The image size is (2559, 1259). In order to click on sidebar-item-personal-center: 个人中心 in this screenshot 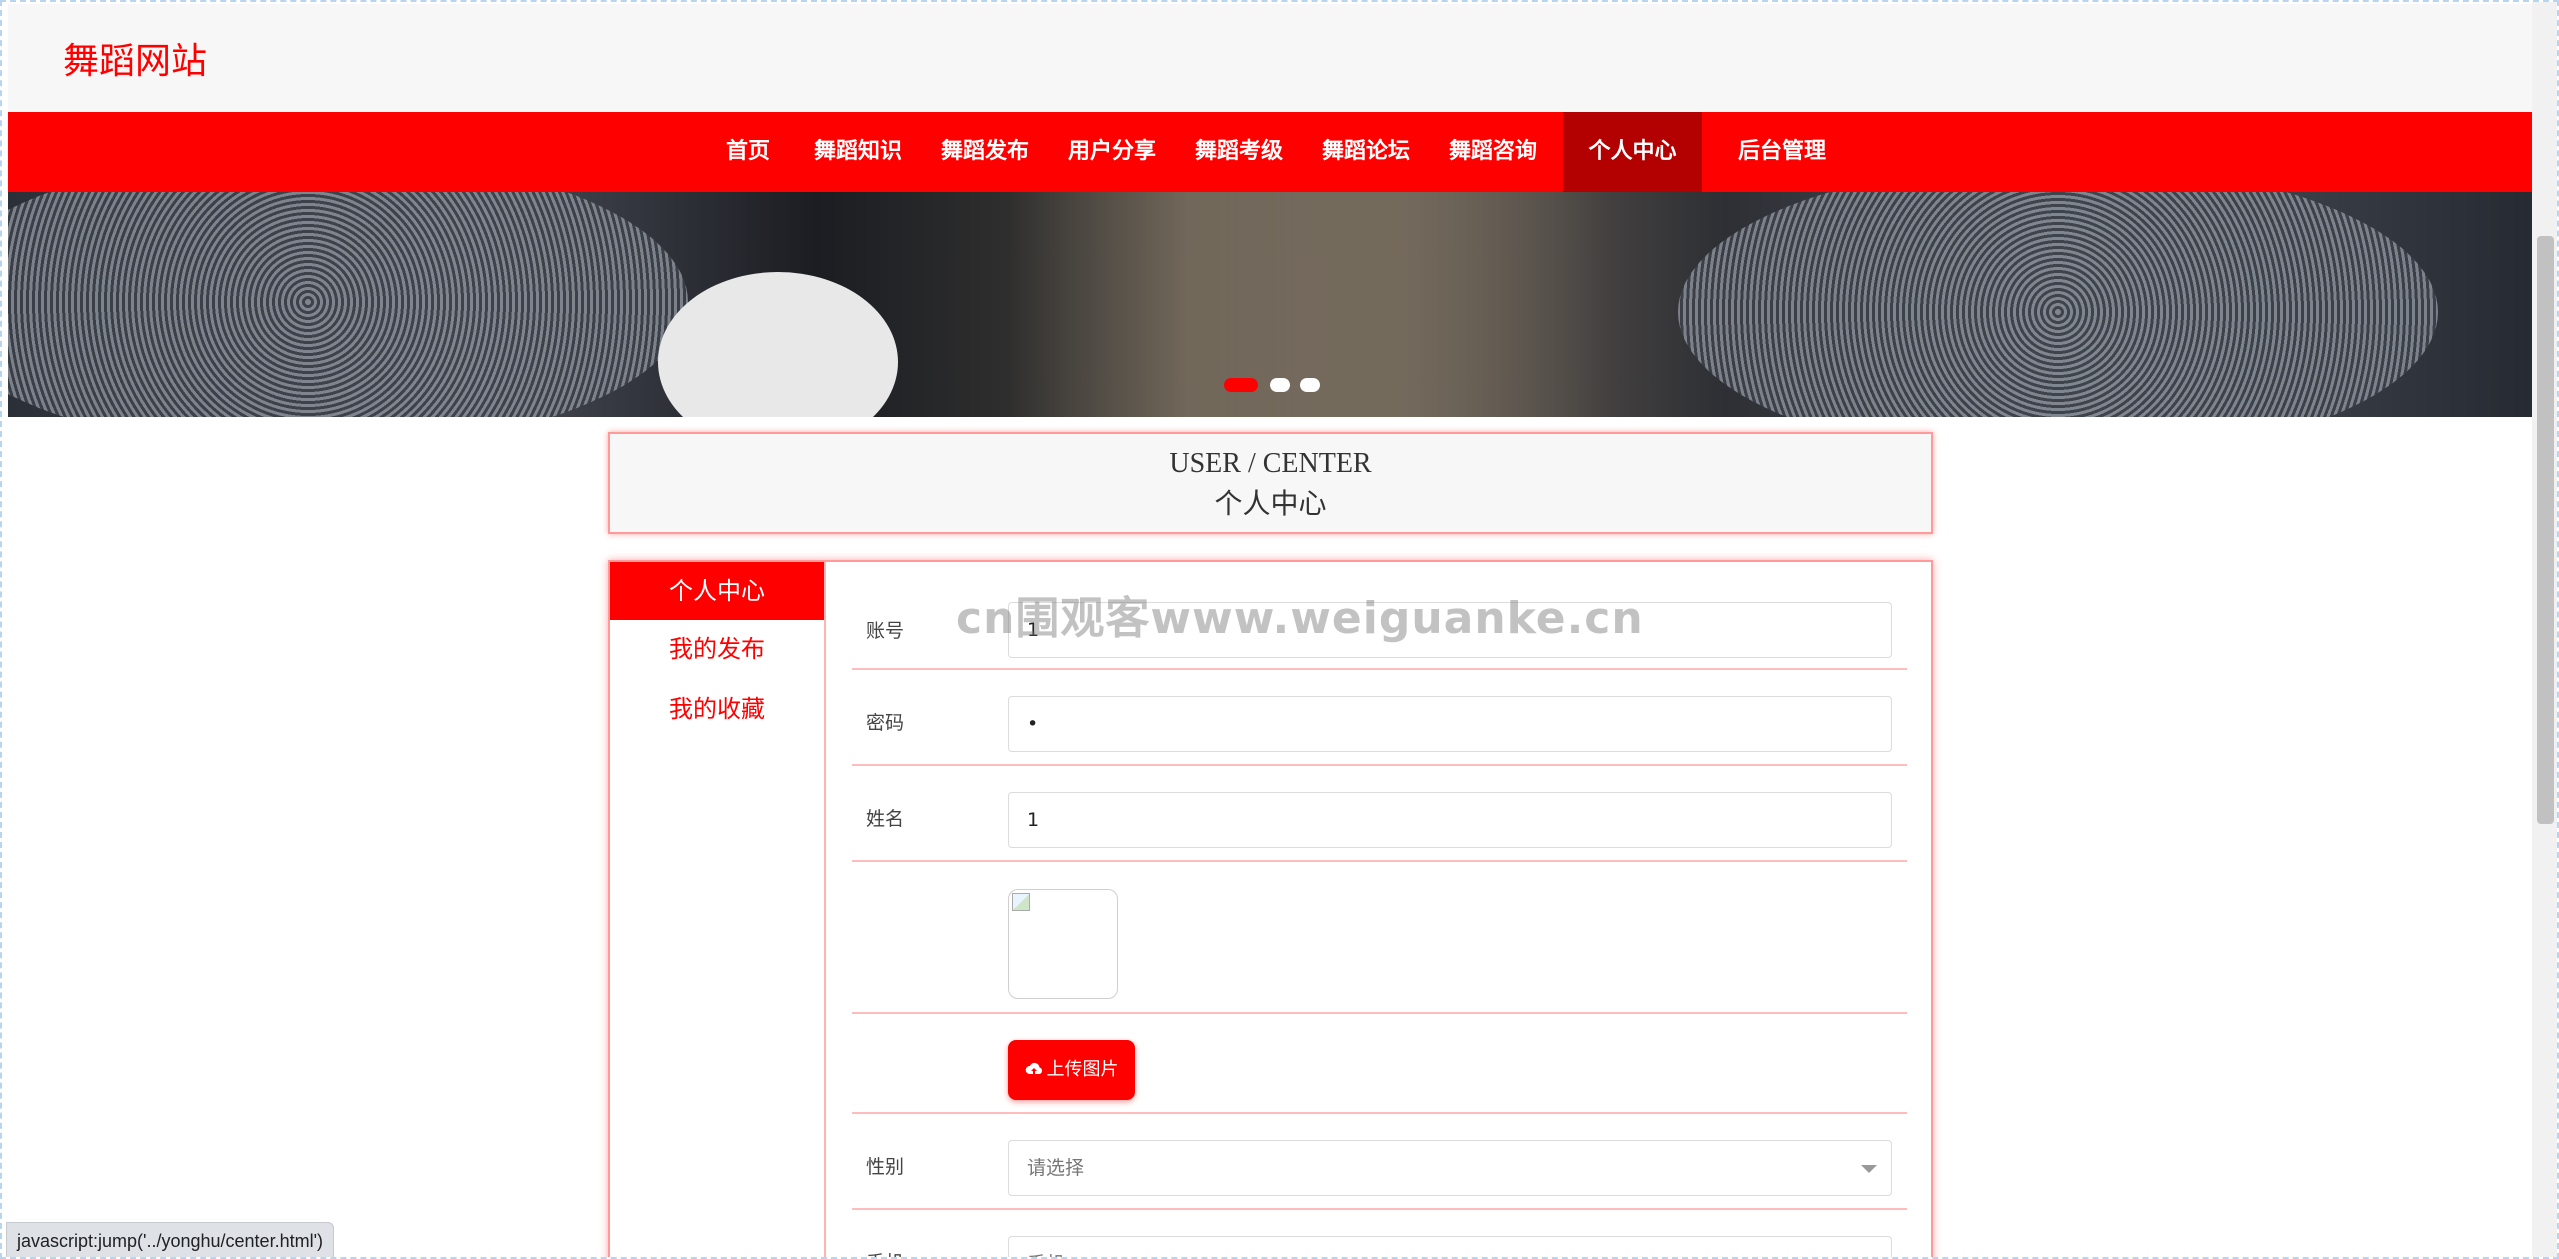, I will do `click(717, 591)`.